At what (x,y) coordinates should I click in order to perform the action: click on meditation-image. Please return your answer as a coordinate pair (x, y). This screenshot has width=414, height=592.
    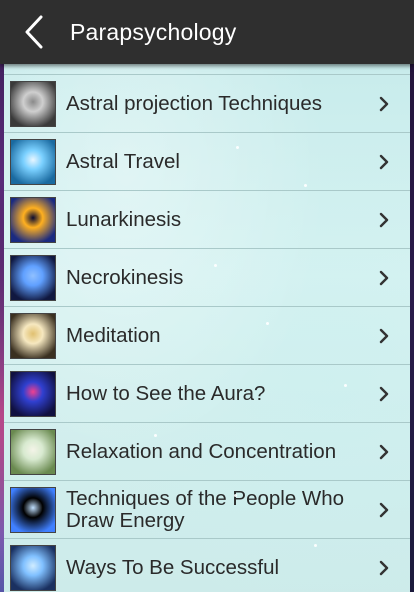
    Looking at the image, I should click on (33, 335).